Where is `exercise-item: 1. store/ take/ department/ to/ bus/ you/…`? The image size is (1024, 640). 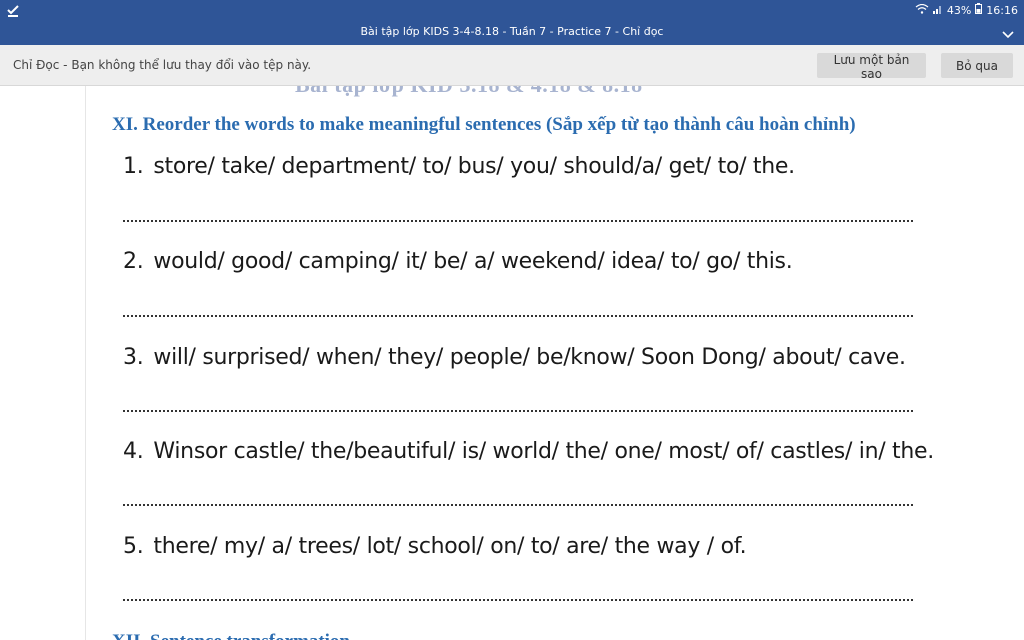 exercise-item: 1. store/ take/ department/ to/ bus/ you/… is located at coordinates (459, 166).